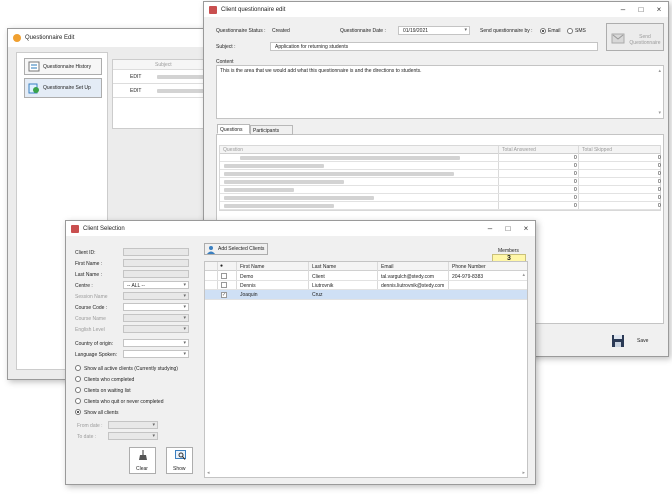 The image size is (672, 501). Describe the element at coordinates (233, 129) in the screenshot. I see `tab-questions: Questions` at that location.